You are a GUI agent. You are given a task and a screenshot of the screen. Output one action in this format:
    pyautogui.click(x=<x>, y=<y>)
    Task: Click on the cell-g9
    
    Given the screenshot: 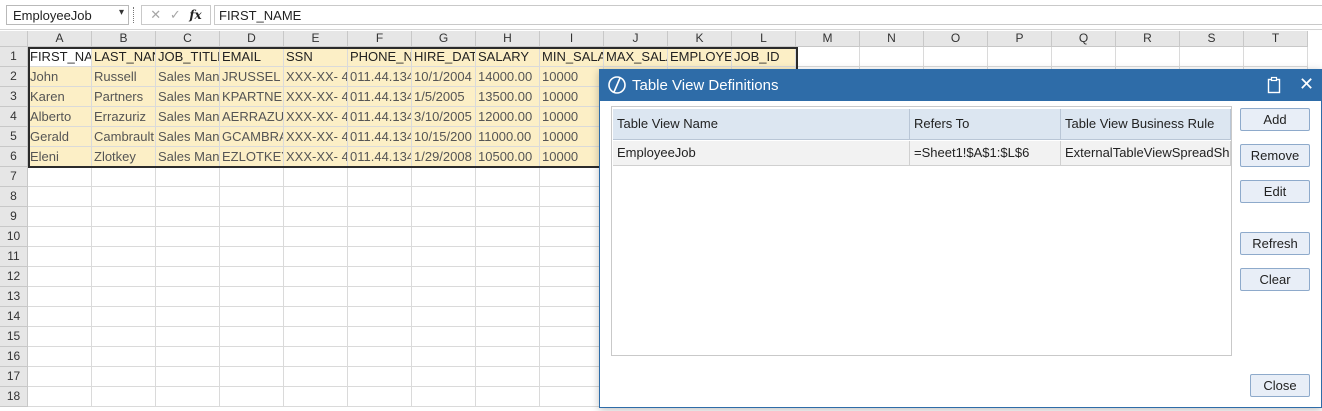 What is the action you would take?
    pyautogui.click(x=444, y=217)
    